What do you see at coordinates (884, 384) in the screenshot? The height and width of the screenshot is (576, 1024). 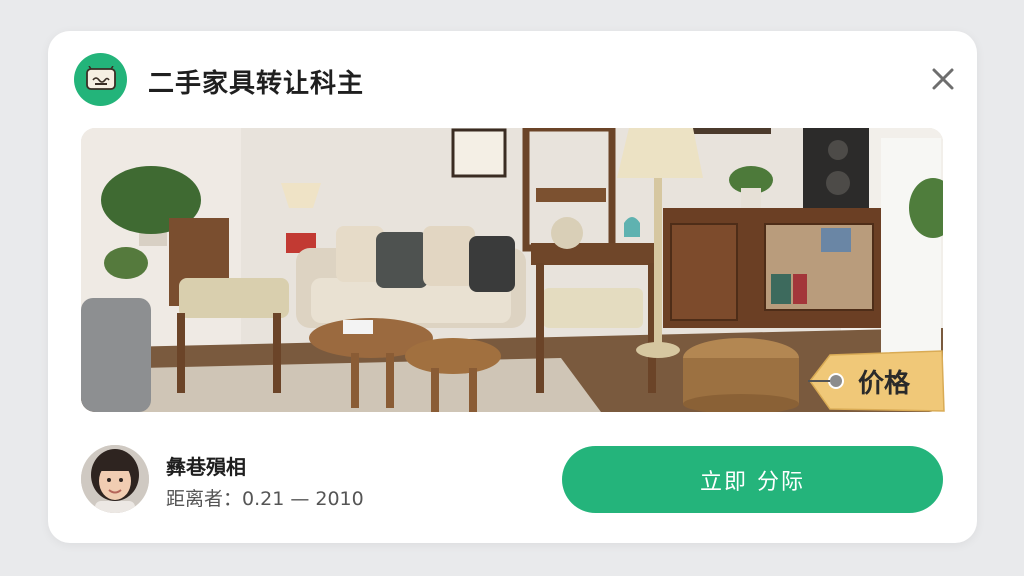 I see `price-tag-label: 价格` at bounding box center [884, 384].